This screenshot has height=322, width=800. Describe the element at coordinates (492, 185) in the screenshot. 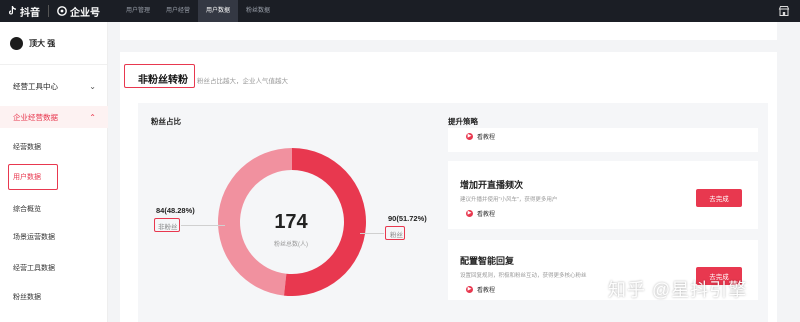

I see `strategy-card-title: 增加开直播频次` at that location.